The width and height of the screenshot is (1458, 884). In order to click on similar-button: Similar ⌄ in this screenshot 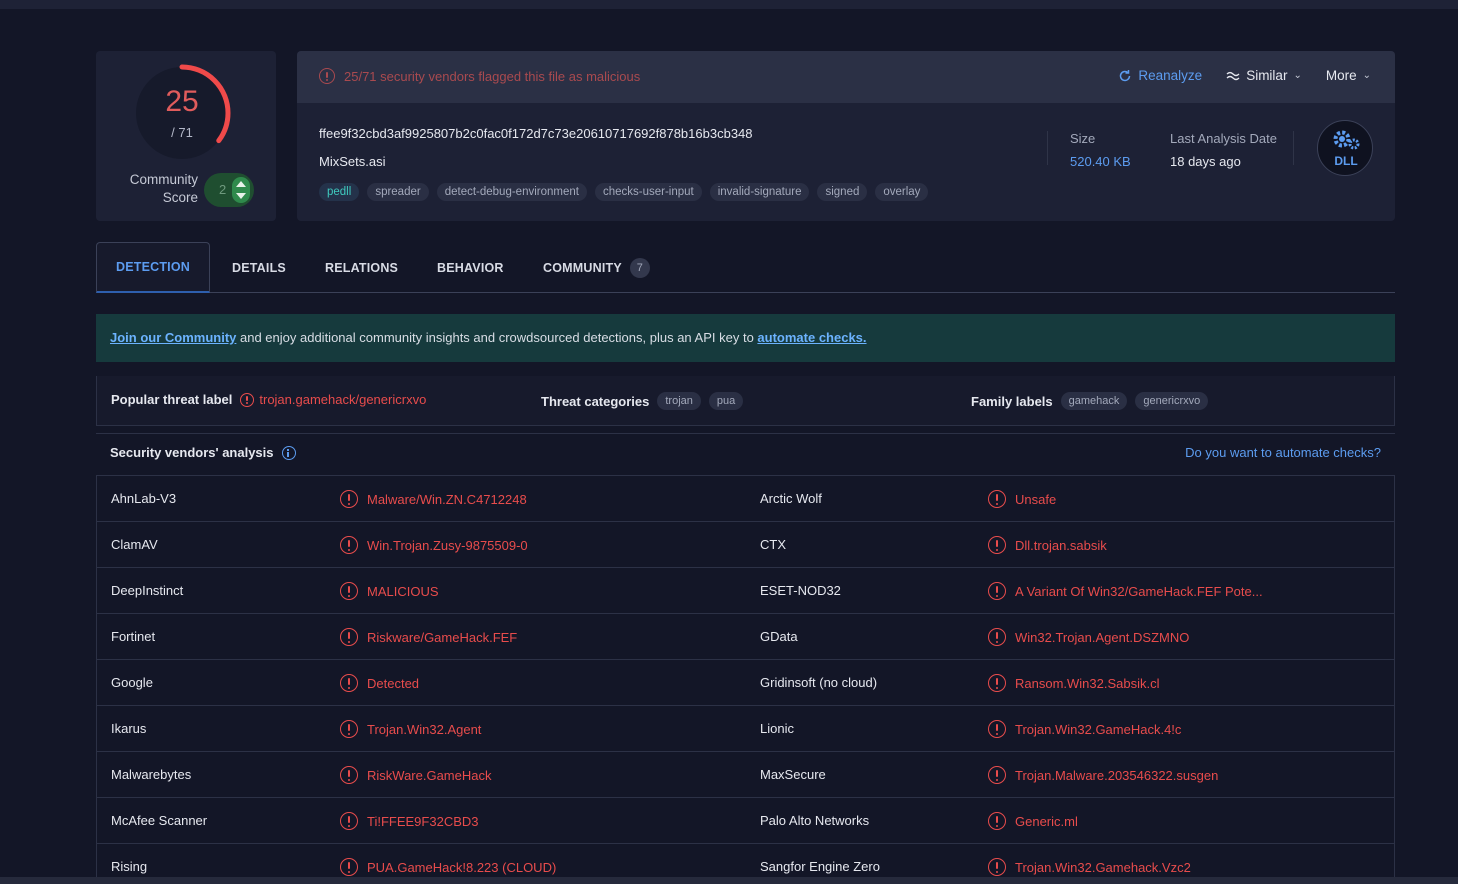, I will do `click(1264, 75)`.